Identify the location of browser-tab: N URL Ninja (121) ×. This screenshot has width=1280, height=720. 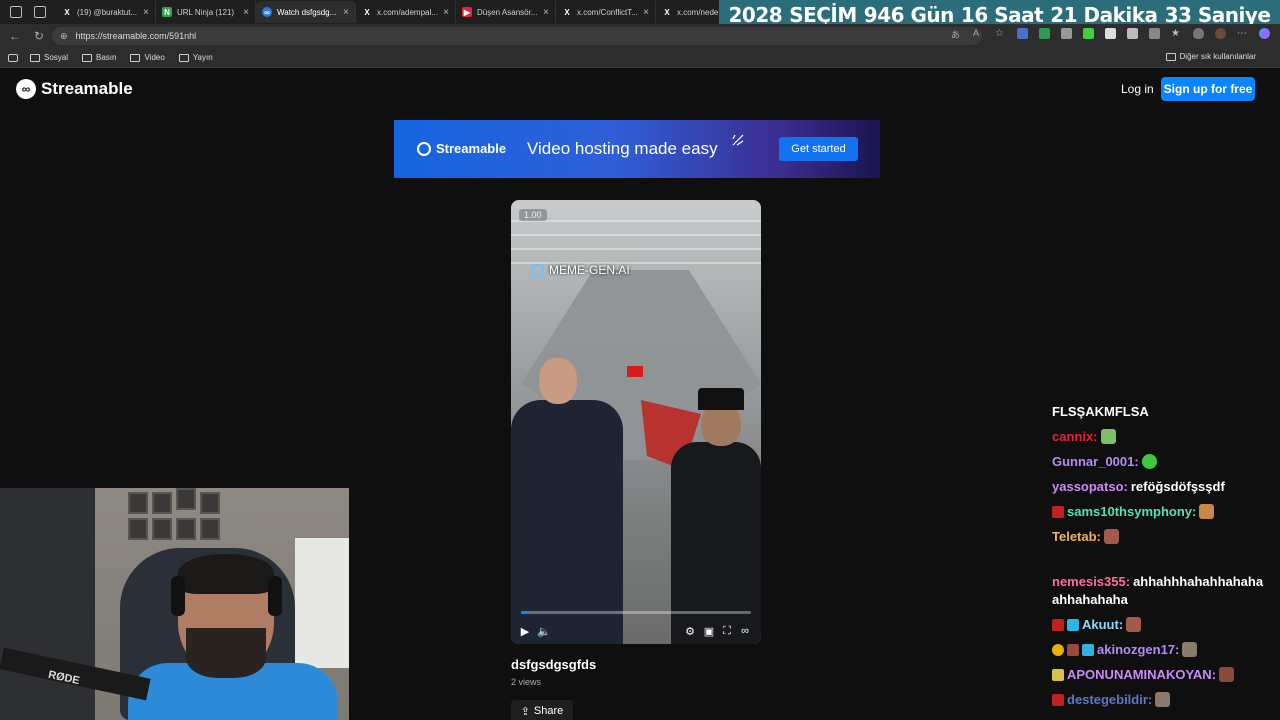
(206, 12).